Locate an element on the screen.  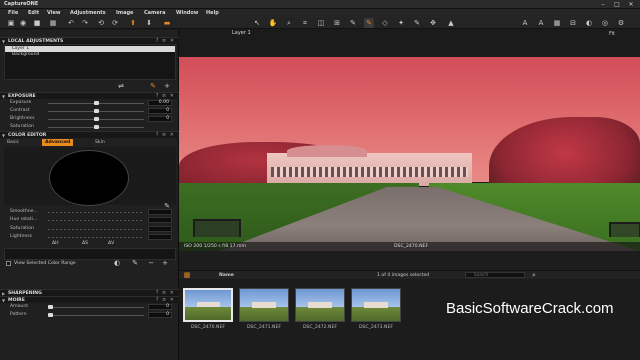
tab-skin-tone: Skin tone is located at coordinates (100, 145).